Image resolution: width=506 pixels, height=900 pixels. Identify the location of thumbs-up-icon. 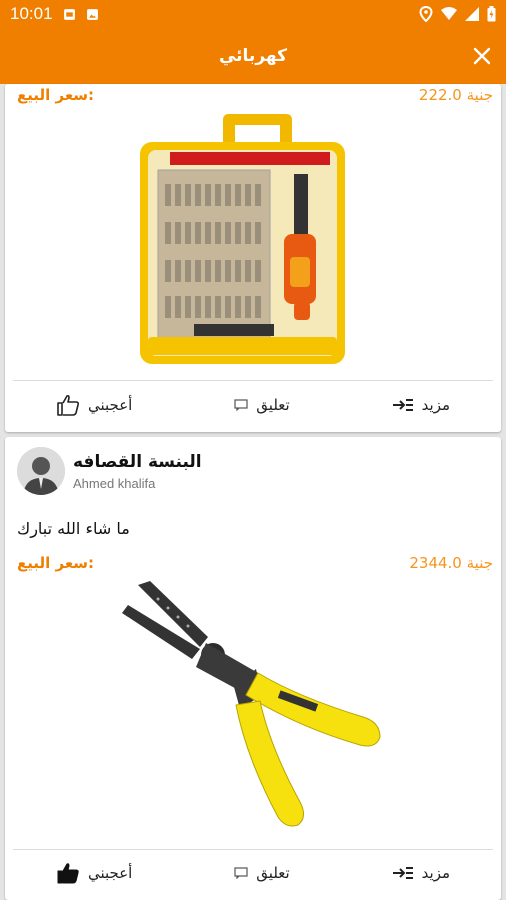
(68, 405).